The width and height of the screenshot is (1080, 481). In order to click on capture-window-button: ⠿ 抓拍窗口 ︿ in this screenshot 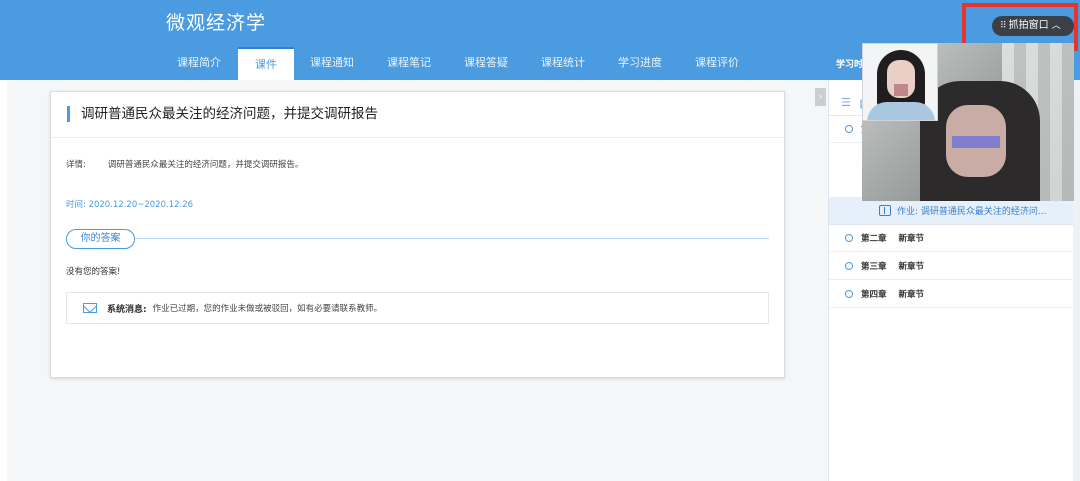, I will do `click(1033, 26)`.